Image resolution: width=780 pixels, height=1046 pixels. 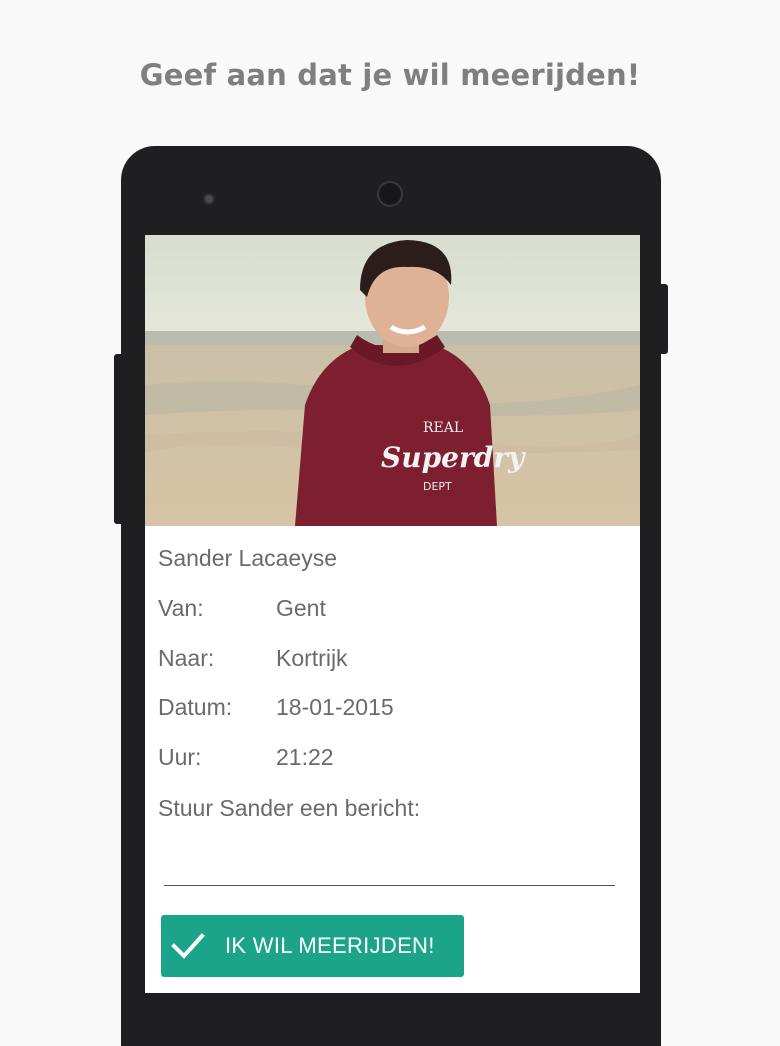 What do you see at coordinates (443, 428) in the screenshot?
I see `svg-text: REAL` at bounding box center [443, 428].